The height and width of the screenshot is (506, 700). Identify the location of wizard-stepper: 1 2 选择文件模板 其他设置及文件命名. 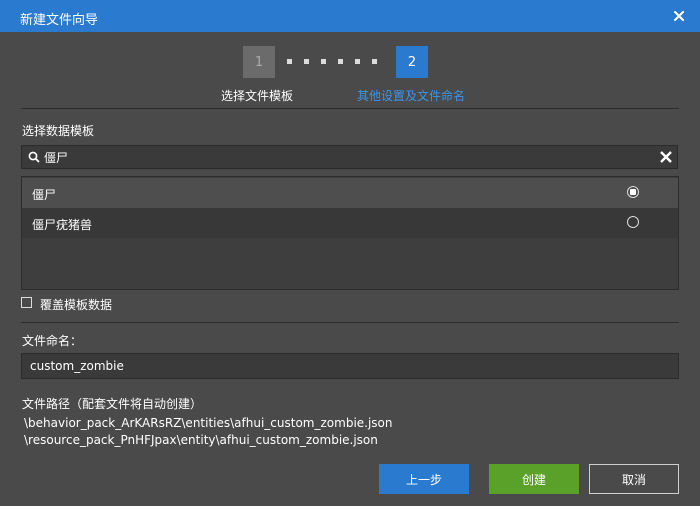
(350, 74).